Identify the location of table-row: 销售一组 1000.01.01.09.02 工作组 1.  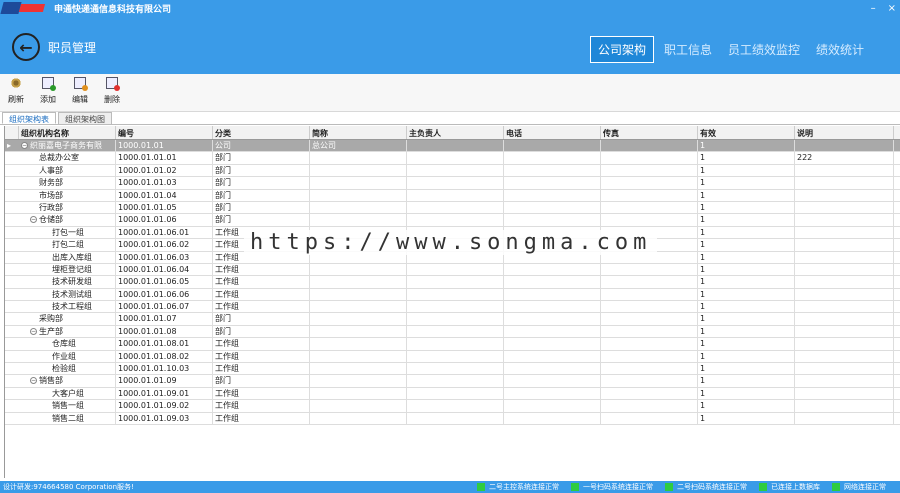
(452, 406).